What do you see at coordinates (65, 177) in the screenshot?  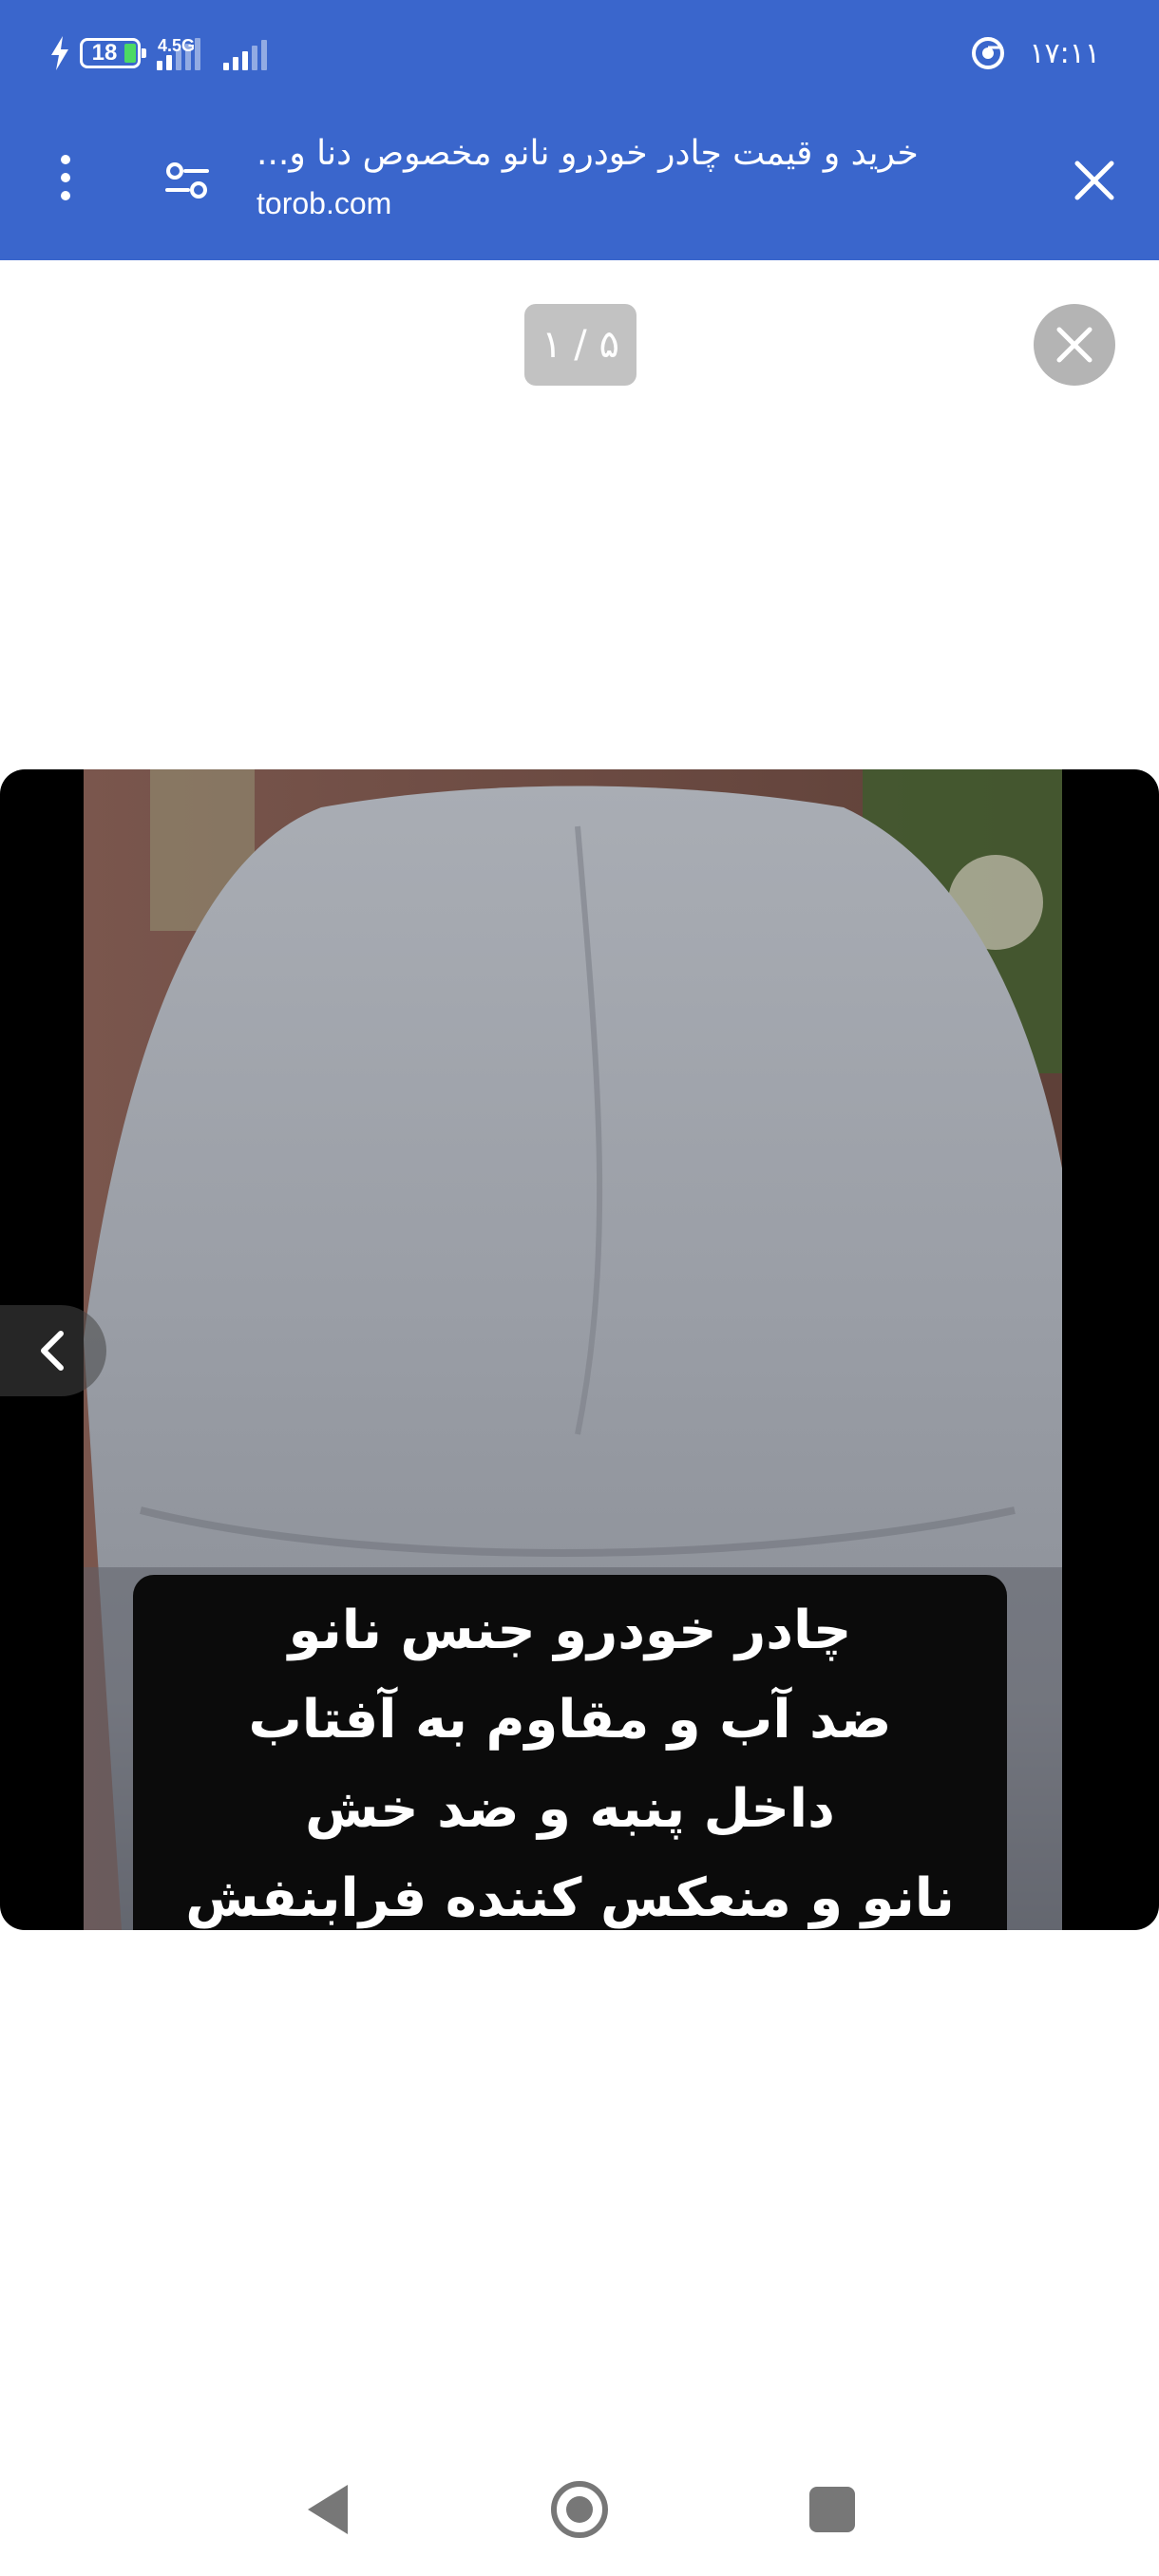 I see `more-vert-icon` at bounding box center [65, 177].